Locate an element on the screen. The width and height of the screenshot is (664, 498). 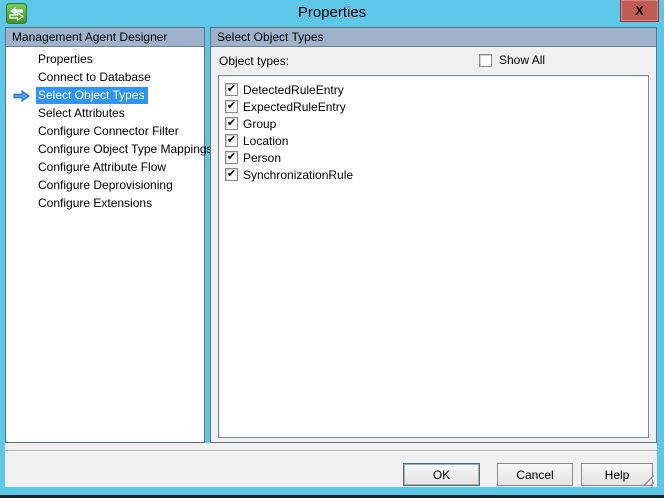
object-type-label: Location is located at coordinates (266, 140).